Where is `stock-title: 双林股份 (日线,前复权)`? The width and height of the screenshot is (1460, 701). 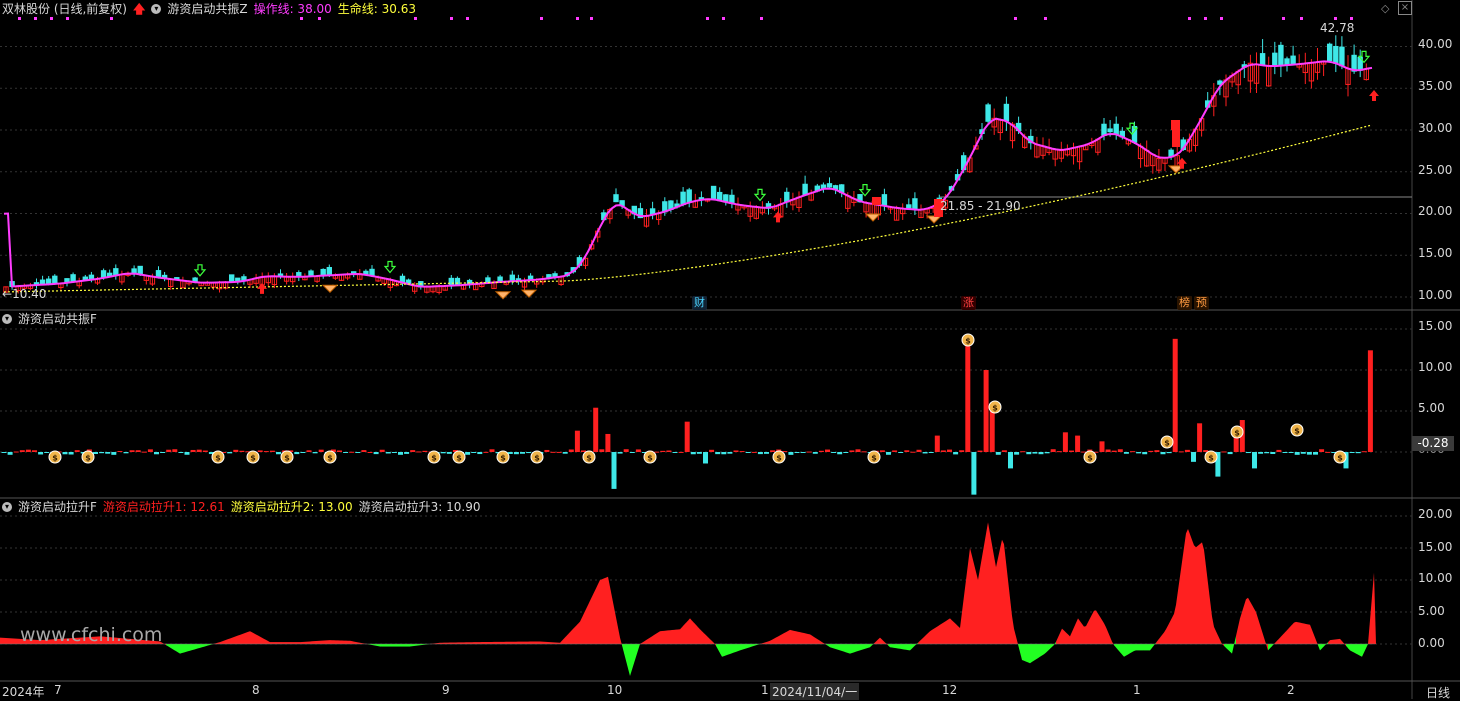
stock-title: 双林股份 (日线,前复权) is located at coordinates (64, 9).